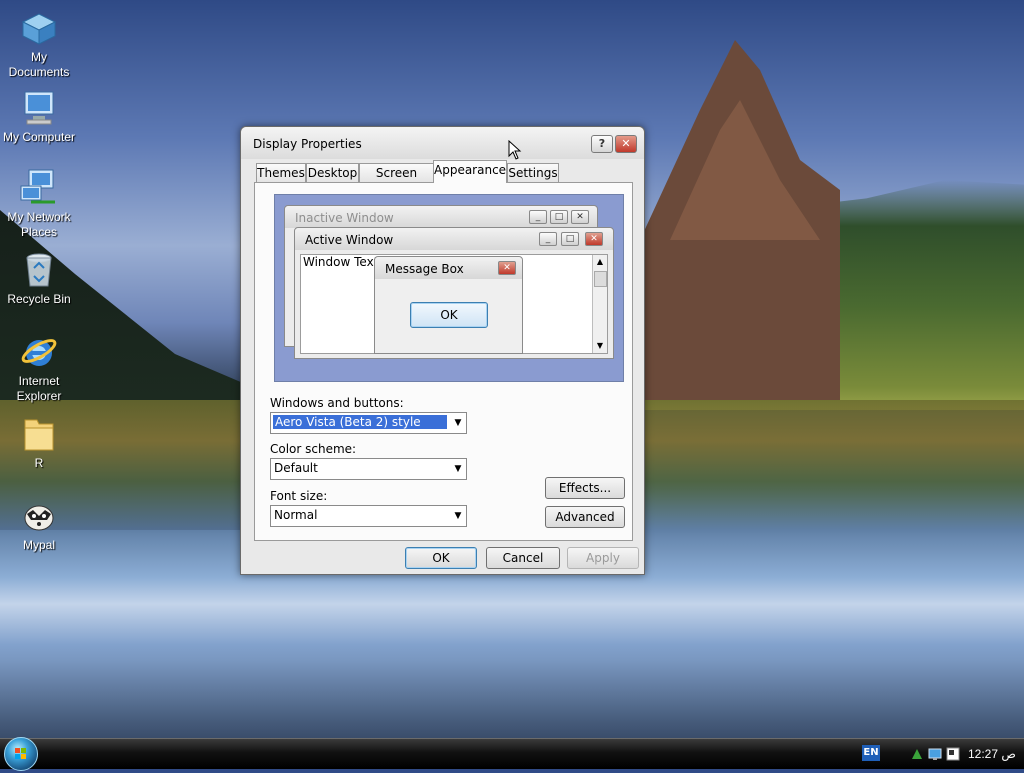 The height and width of the screenshot is (773, 1024). I want to click on wallpaper-mountain, so click(740, 220).